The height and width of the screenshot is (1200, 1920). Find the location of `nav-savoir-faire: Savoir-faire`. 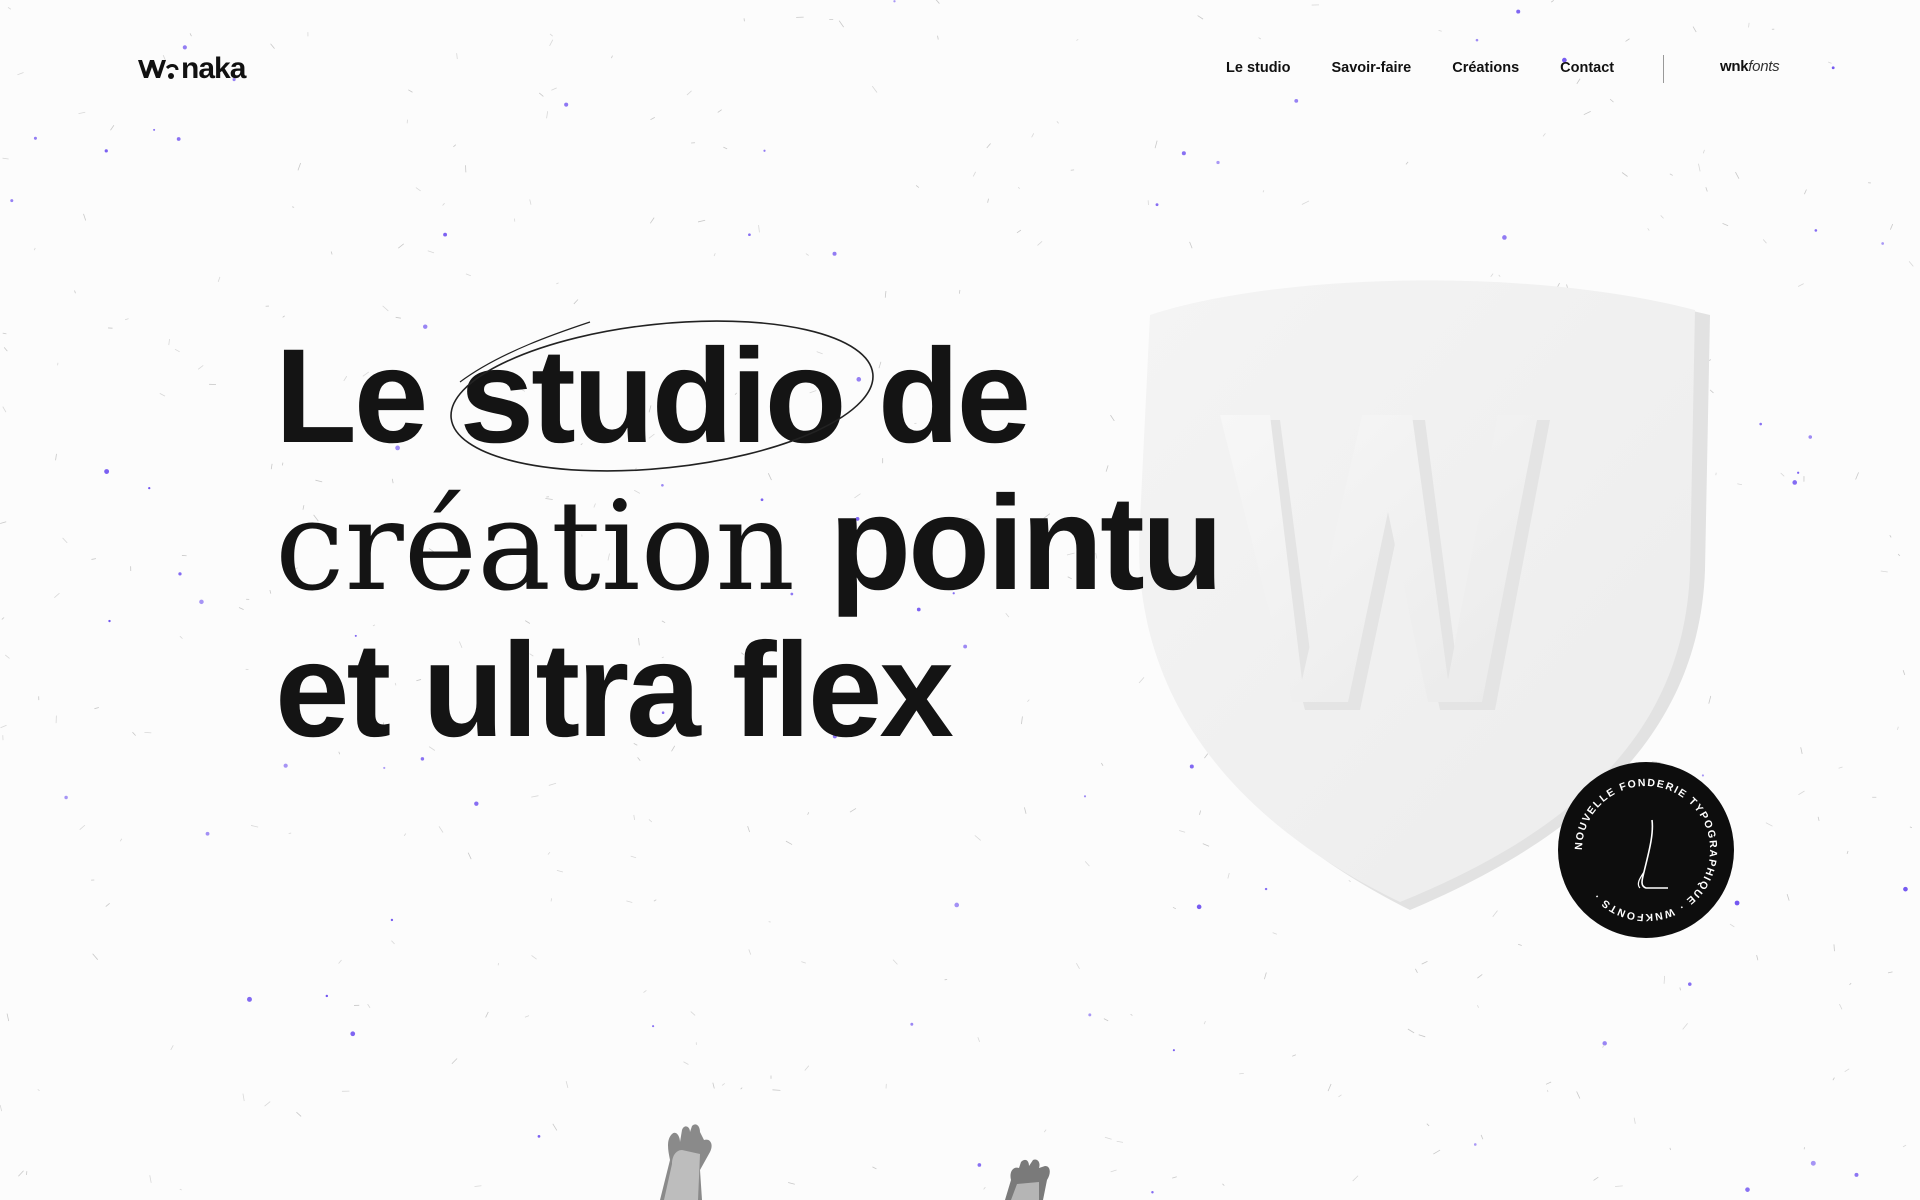

nav-savoir-faire: Savoir-faire is located at coordinates (1371, 68).